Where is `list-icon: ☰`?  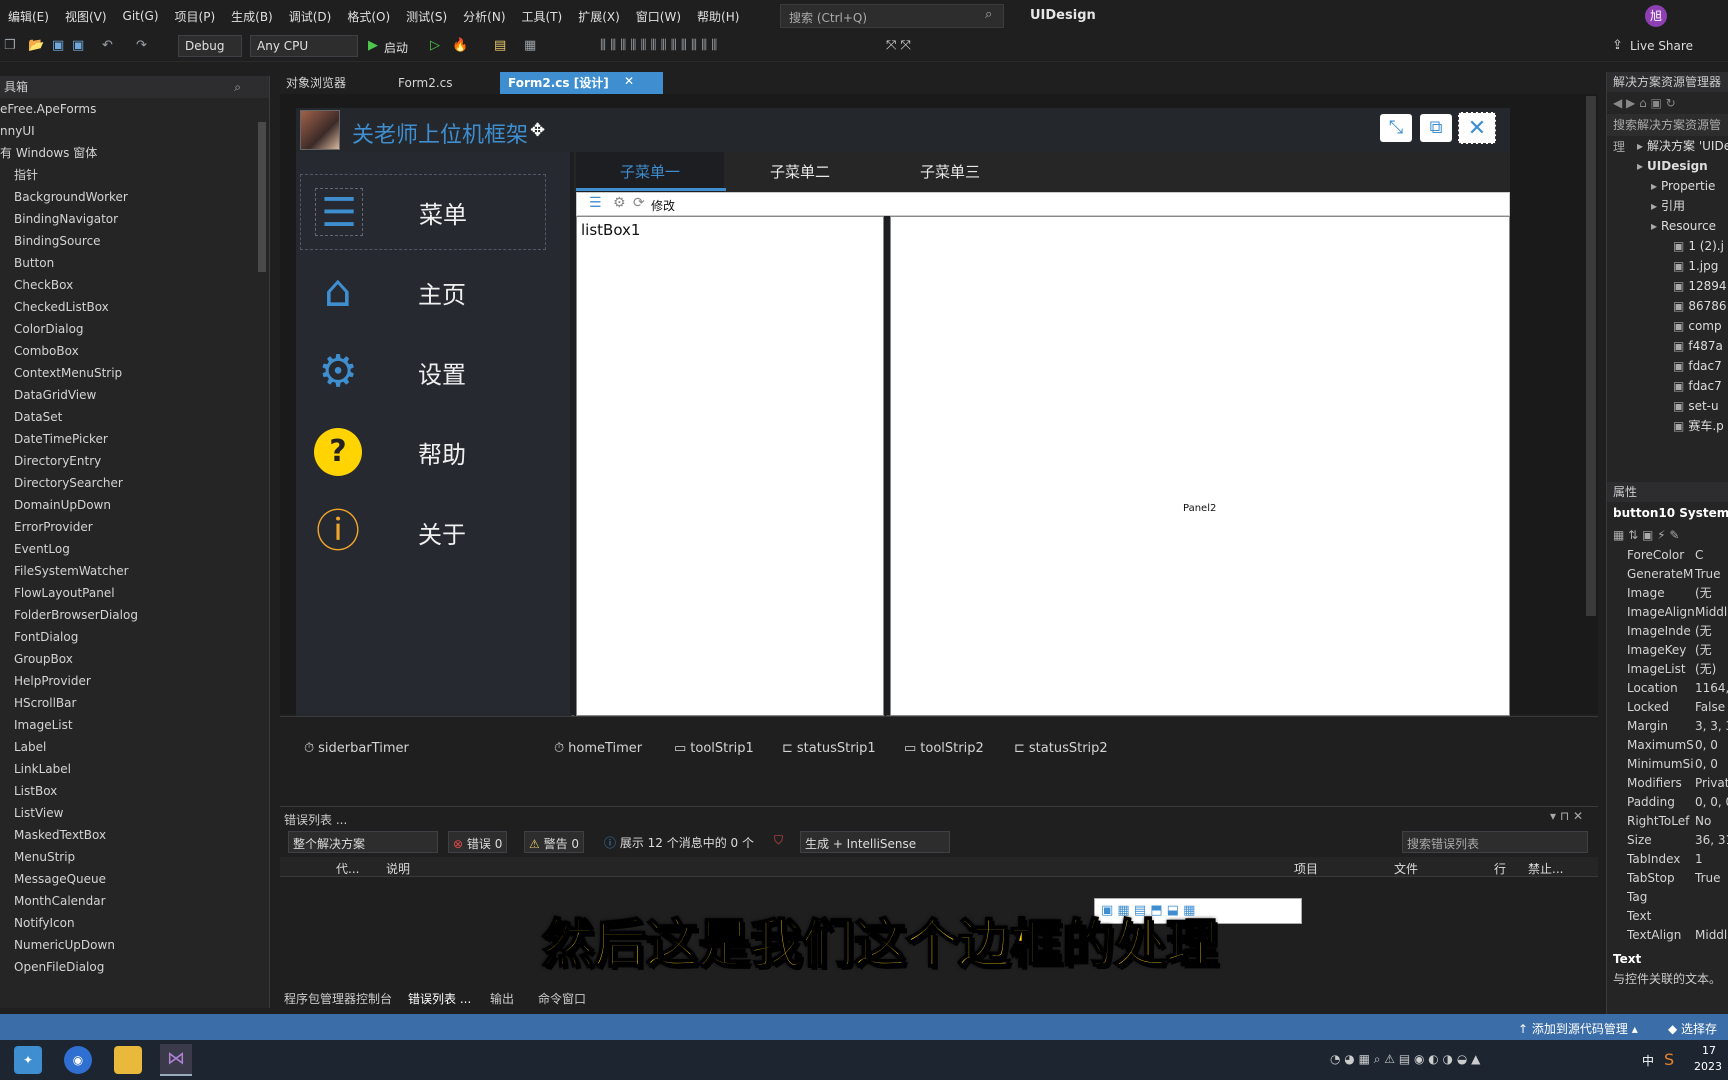 list-icon: ☰ is located at coordinates (595, 203).